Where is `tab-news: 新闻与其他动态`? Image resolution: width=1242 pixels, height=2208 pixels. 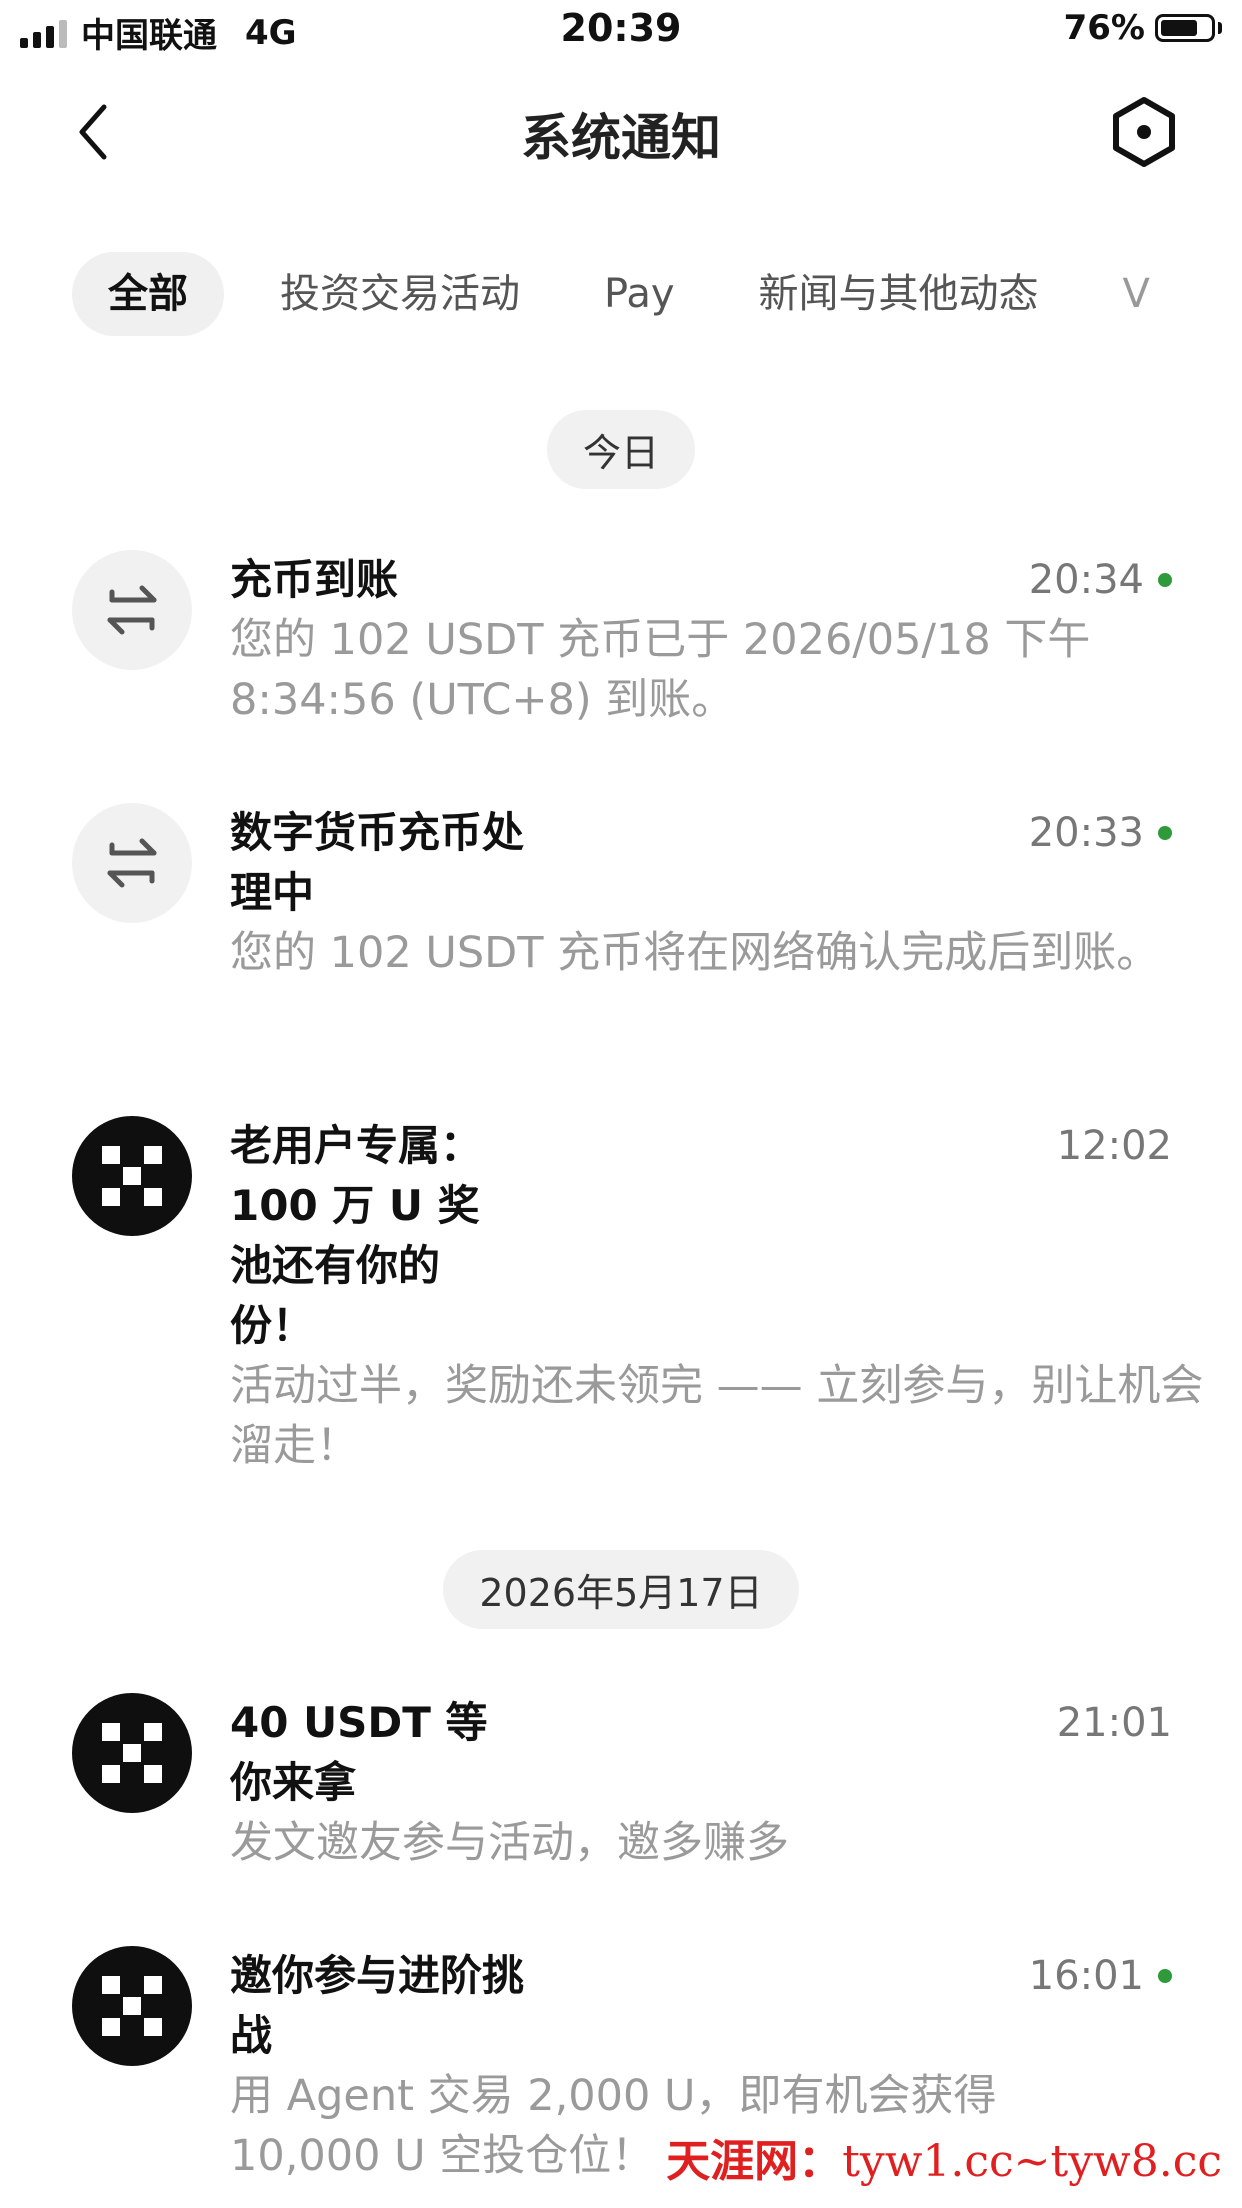
tab-news: 新闻与其他动态 is located at coordinates (899, 294).